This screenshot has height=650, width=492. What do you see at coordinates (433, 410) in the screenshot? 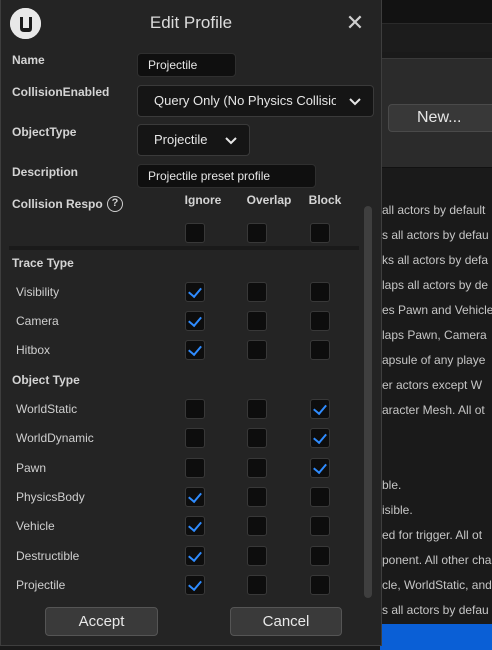
I see `preset-description-line: aracter Mesh. All ot` at bounding box center [433, 410].